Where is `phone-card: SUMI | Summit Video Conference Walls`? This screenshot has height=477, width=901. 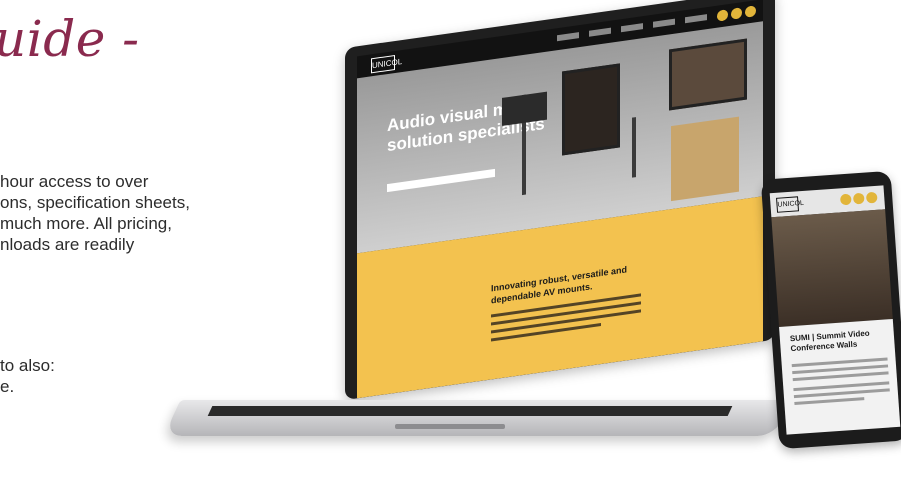
phone-card: SUMI | Summit Video Conference Walls is located at coordinates (840, 376).